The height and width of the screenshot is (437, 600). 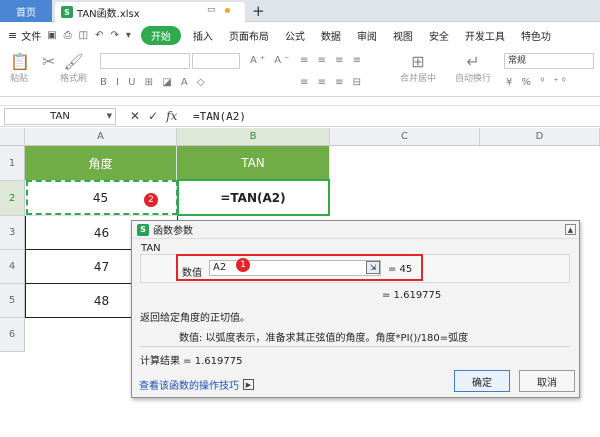 I want to click on cut-button: ✂, so click(x=48, y=61).